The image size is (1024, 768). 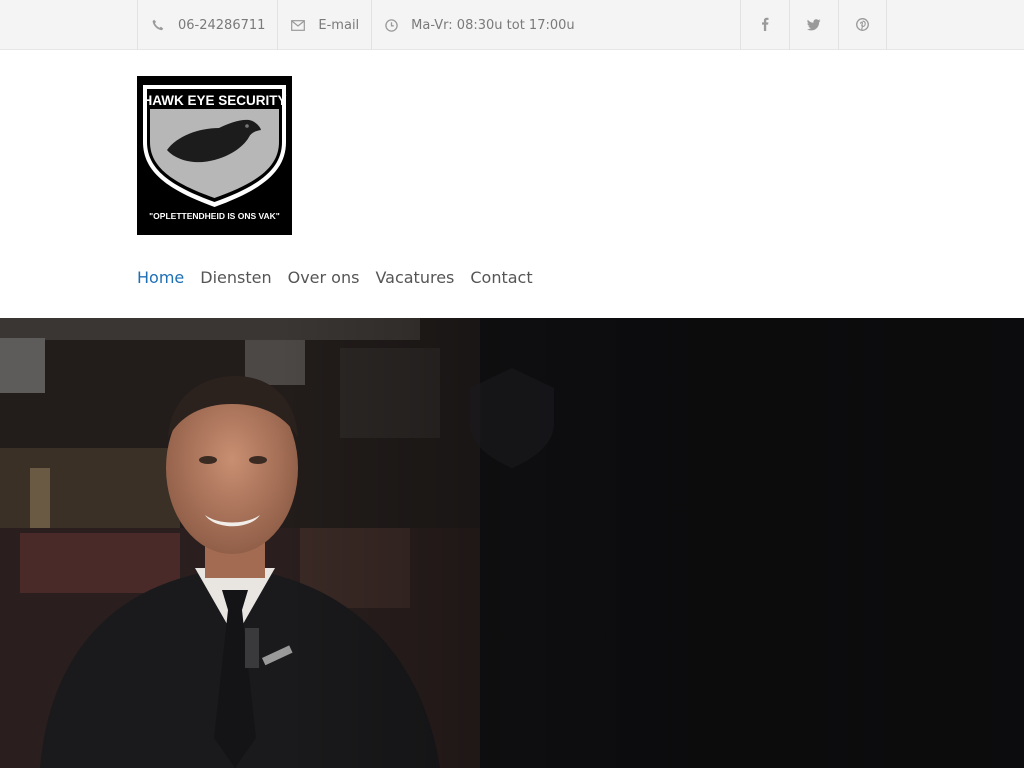 I want to click on email-link: E-mail, so click(x=339, y=25).